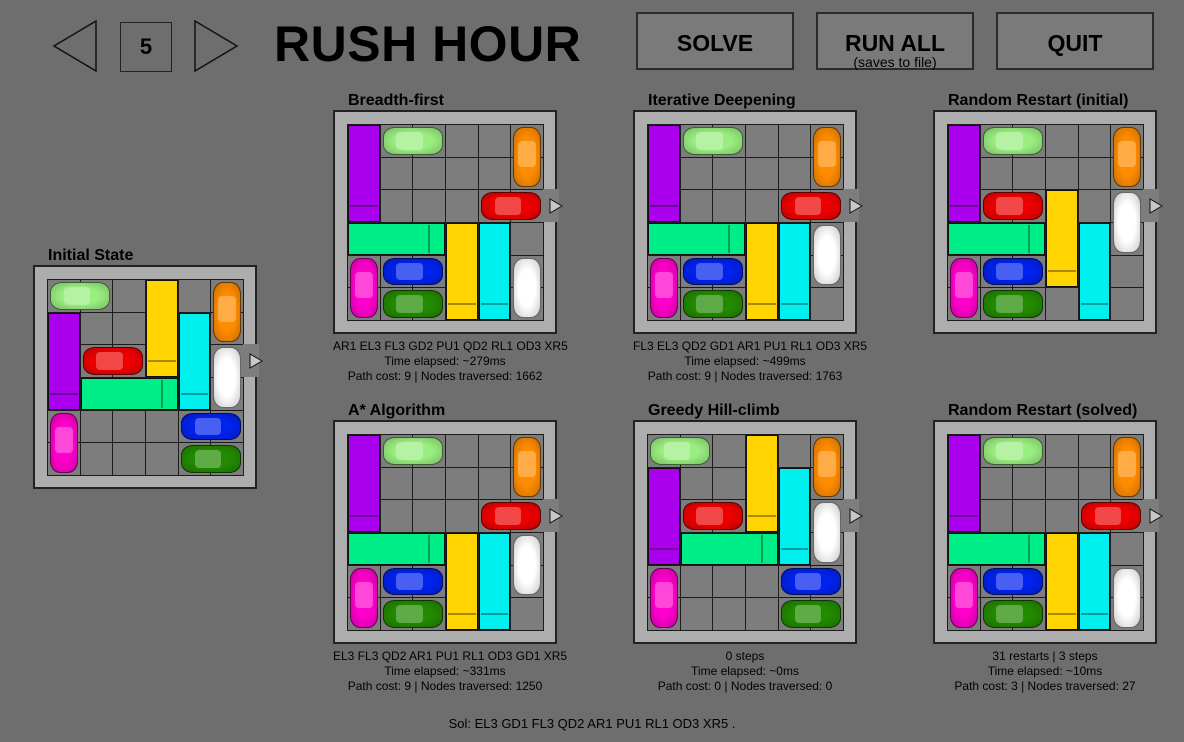  I want to click on left-arrow-icon, so click(74, 46).